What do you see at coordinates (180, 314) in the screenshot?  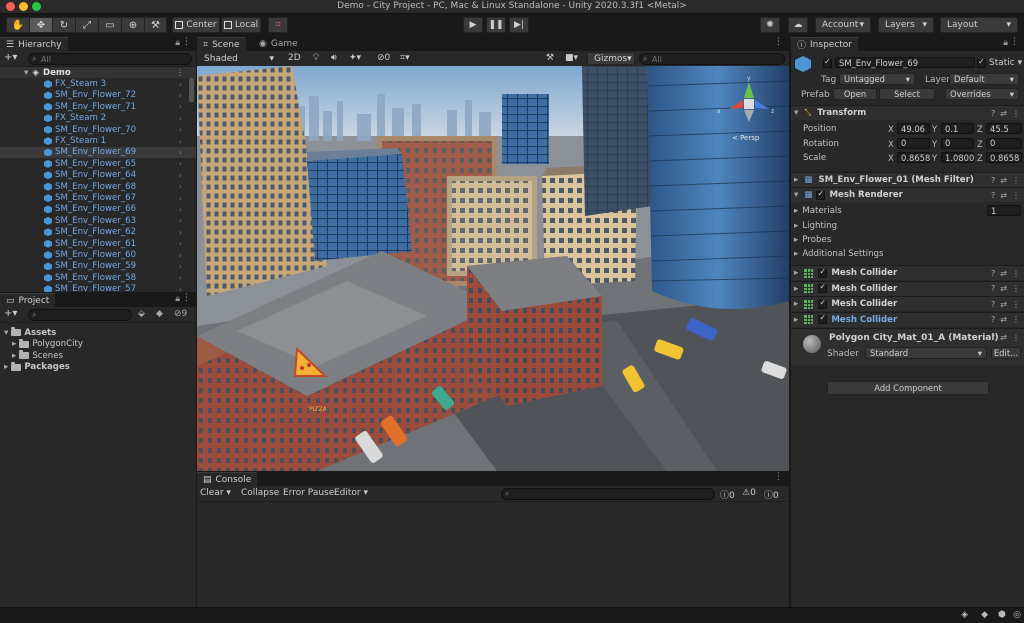 I see `hidden-packages-icon: ⊘9` at bounding box center [180, 314].